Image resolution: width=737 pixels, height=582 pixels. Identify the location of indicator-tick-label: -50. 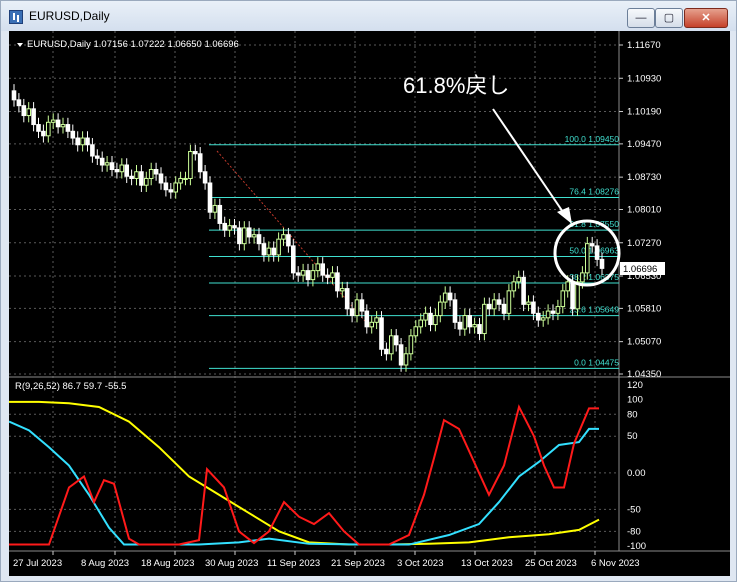
(634, 509).